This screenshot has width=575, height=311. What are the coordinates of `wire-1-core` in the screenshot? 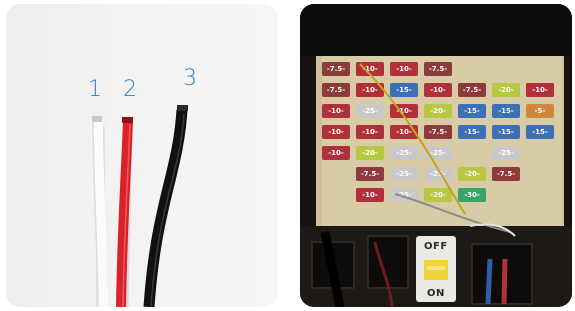 It's located at (97, 119).